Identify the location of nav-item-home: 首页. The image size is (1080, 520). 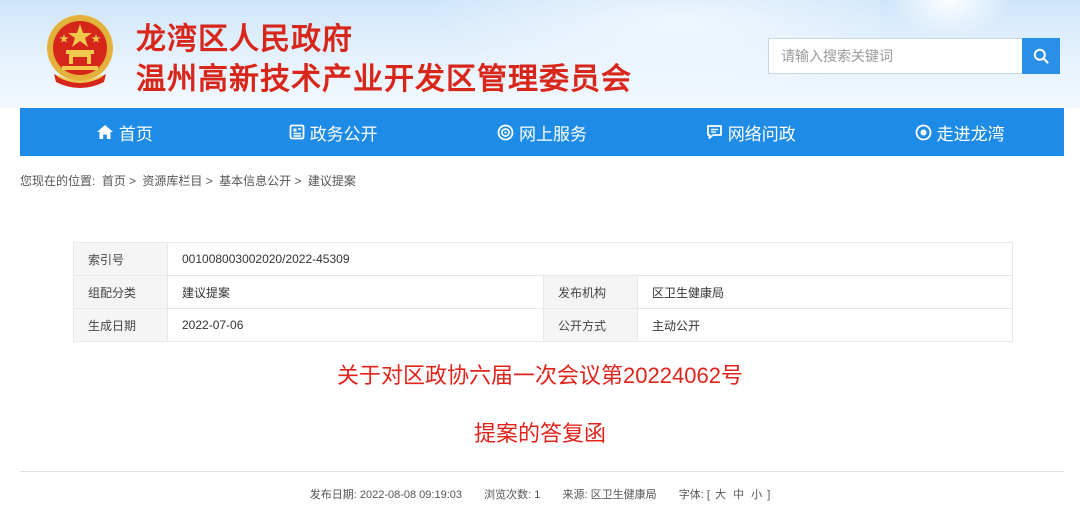
(124, 132).